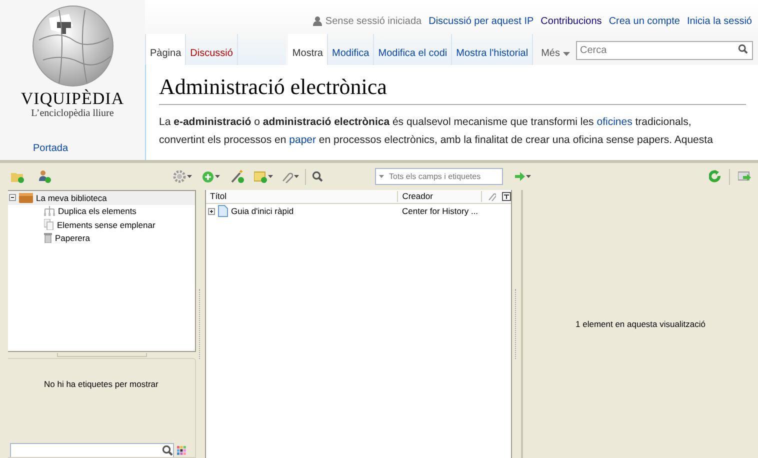 This screenshot has width=758, height=458. What do you see at coordinates (664, 50) in the screenshot?
I see `search-field: Cerca` at bounding box center [664, 50].